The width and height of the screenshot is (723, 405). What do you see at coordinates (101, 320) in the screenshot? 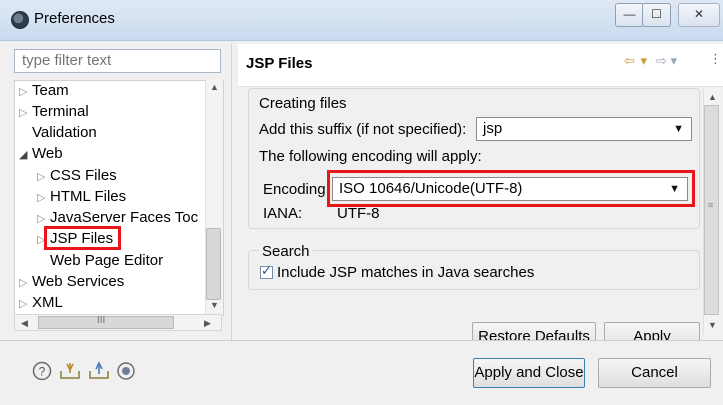
I see `scroll-grip-icon: III` at bounding box center [101, 320].